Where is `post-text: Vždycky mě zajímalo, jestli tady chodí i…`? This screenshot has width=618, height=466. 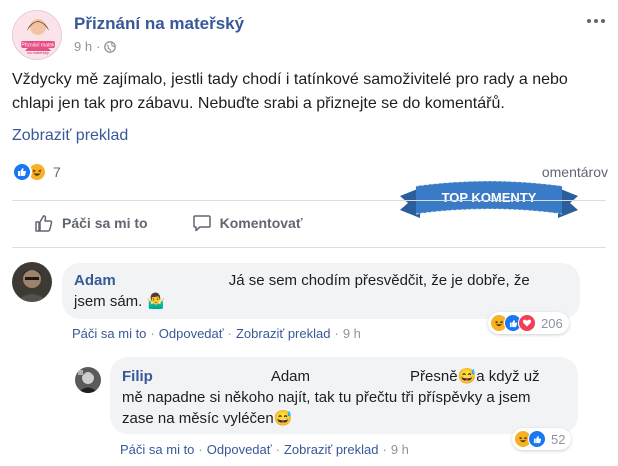 post-text: Vždycky mě zajímalo, jestli tady chodí i… is located at coordinates (290, 91).